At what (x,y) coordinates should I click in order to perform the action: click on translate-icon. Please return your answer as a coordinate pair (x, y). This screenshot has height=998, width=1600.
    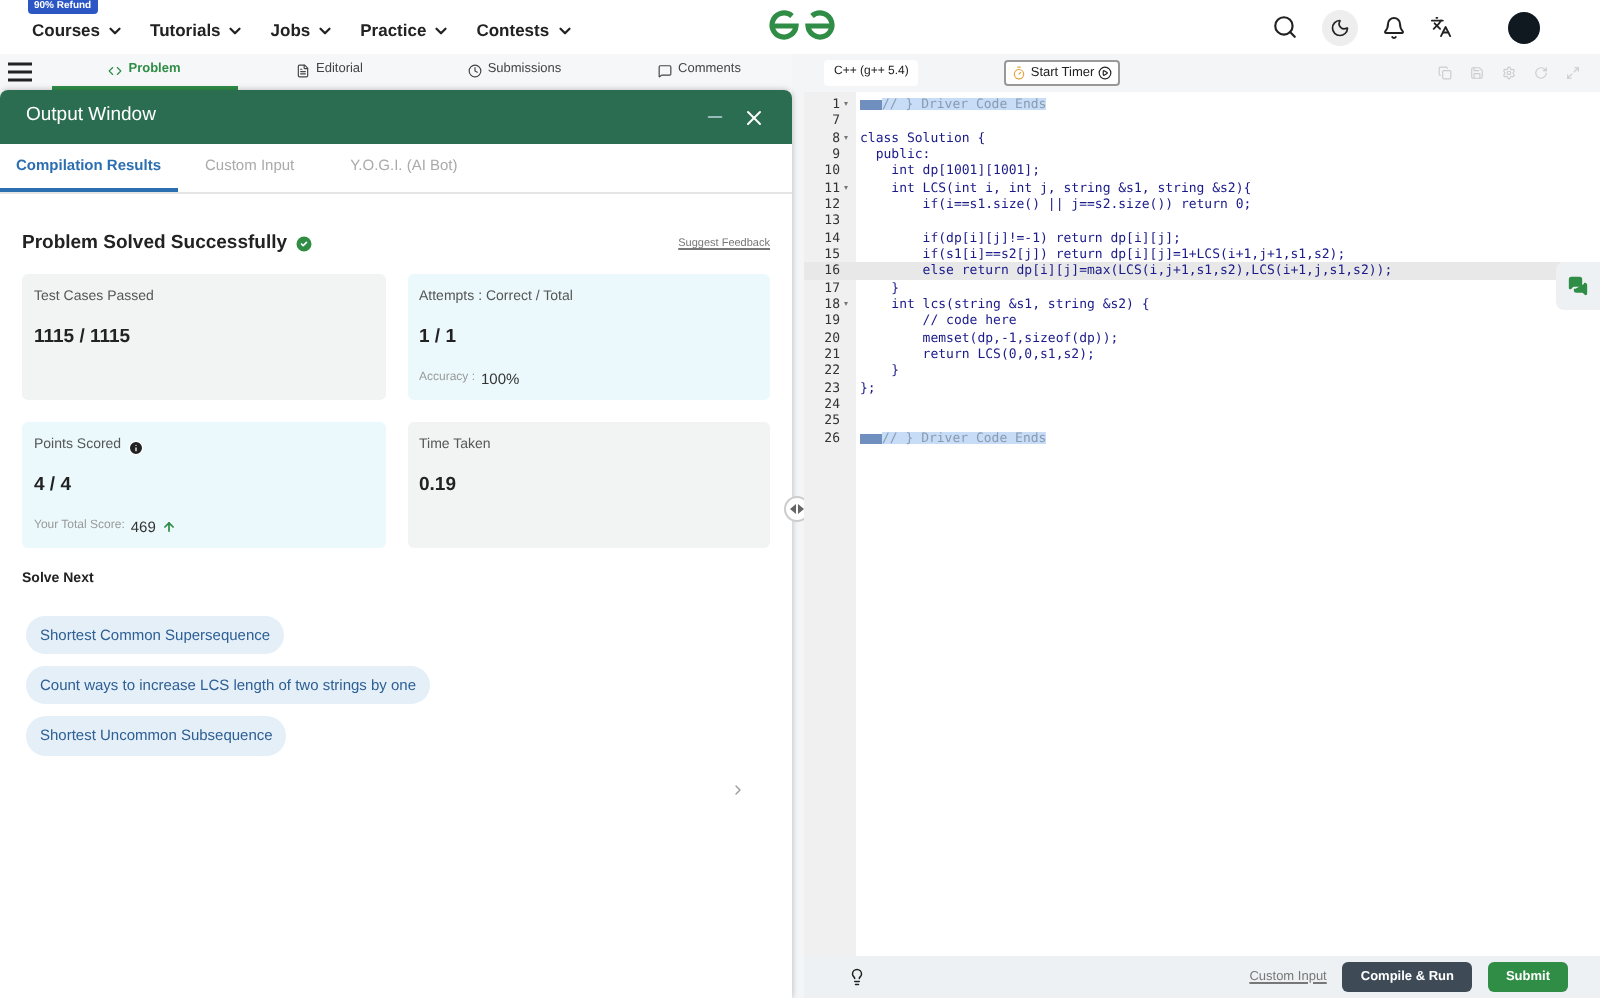
    Looking at the image, I should click on (1441, 27).